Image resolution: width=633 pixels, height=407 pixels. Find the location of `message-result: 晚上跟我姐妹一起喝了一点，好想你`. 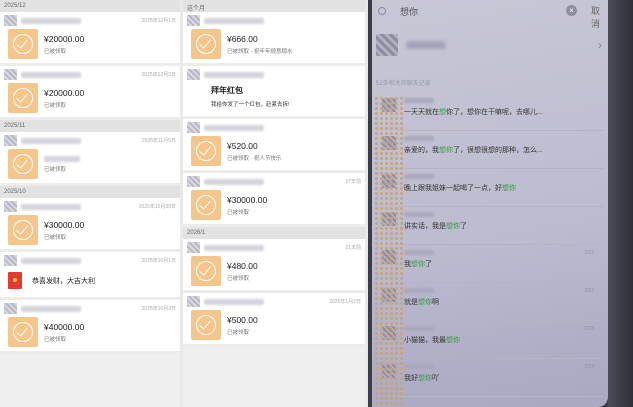

message-result: 晚上跟我姐妹一起喝了一点，好想你 is located at coordinates (490, 187).